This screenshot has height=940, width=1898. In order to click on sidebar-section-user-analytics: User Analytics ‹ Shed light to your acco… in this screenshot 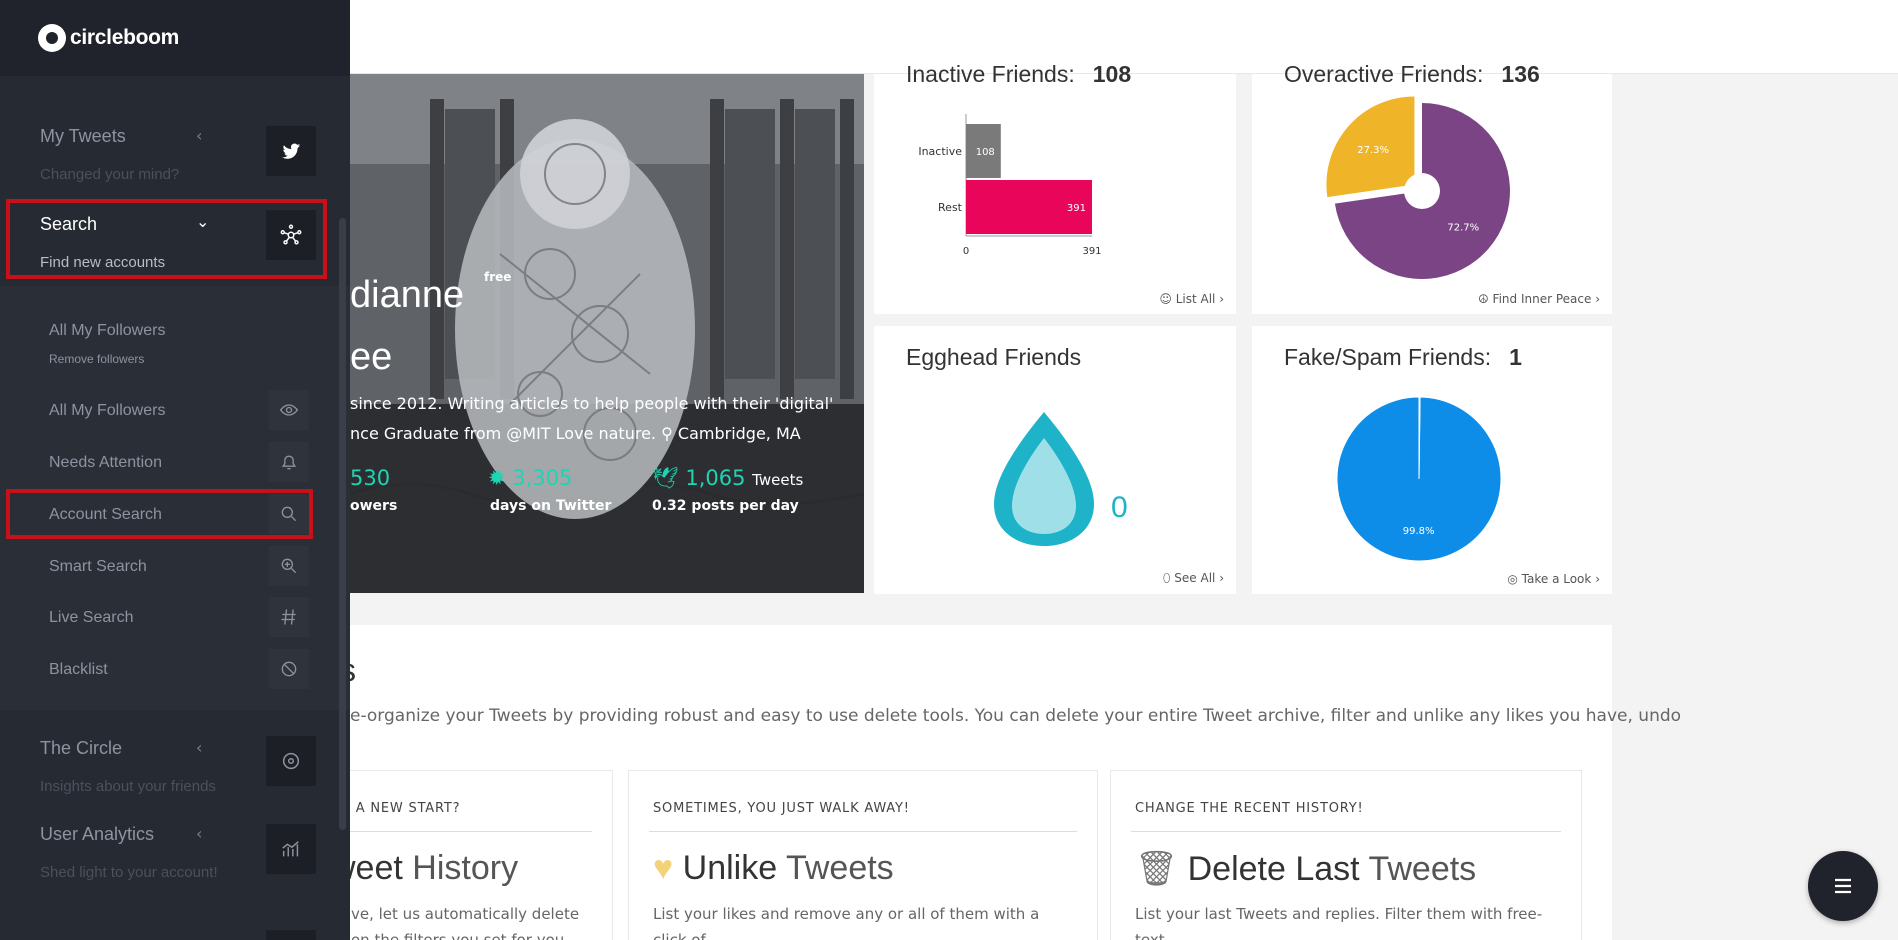, I will do `click(175, 854)`.